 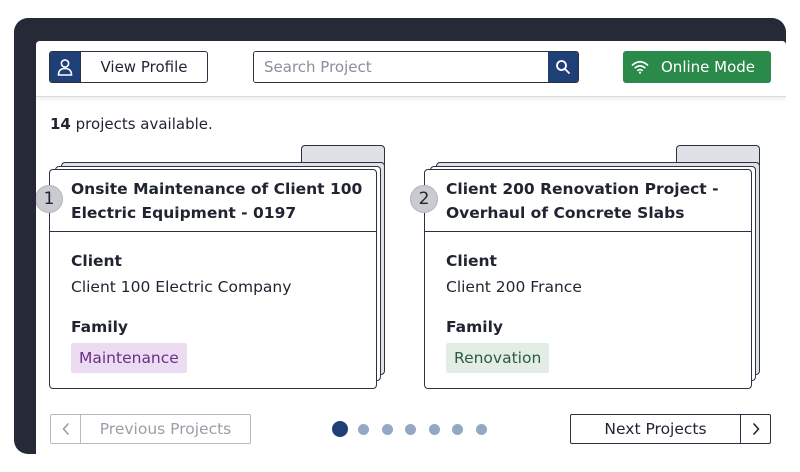 What do you see at coordinates (708, 67) in the screenshot?
I see `online-mode-label: Online Mode` at bounding box center [708, 67].